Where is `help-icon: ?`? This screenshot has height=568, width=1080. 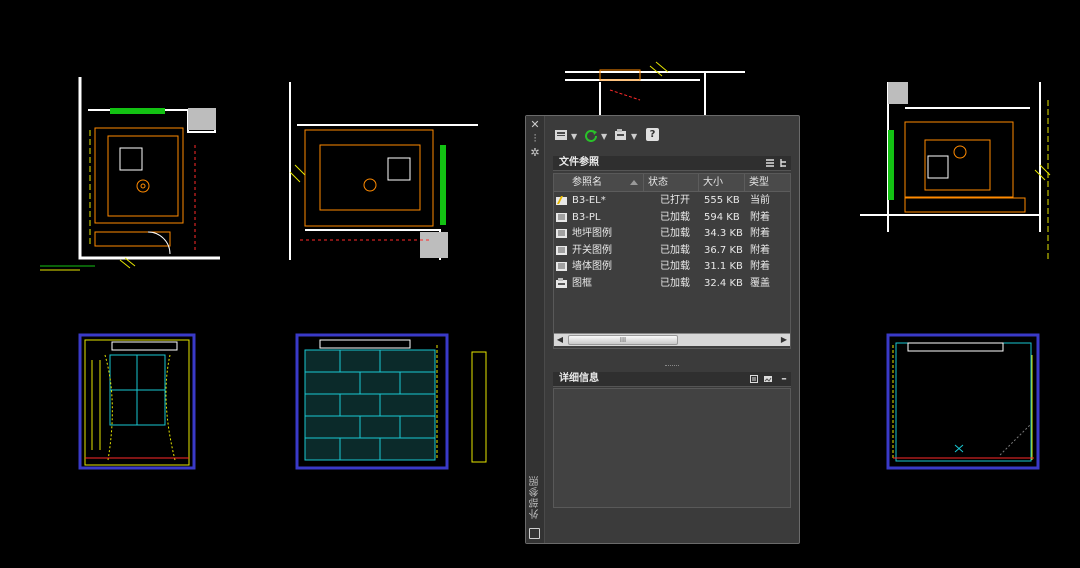 help-icon: ? is located at coordinates (652, 134).